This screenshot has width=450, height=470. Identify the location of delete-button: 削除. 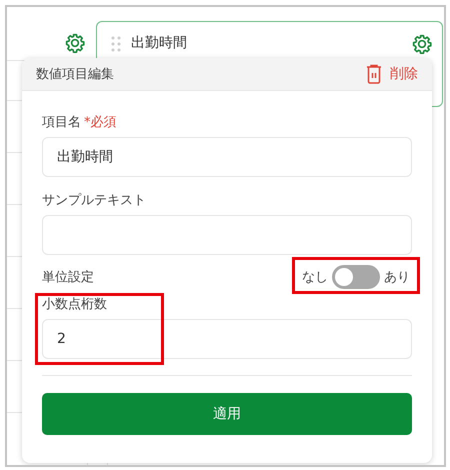
(392, 74).